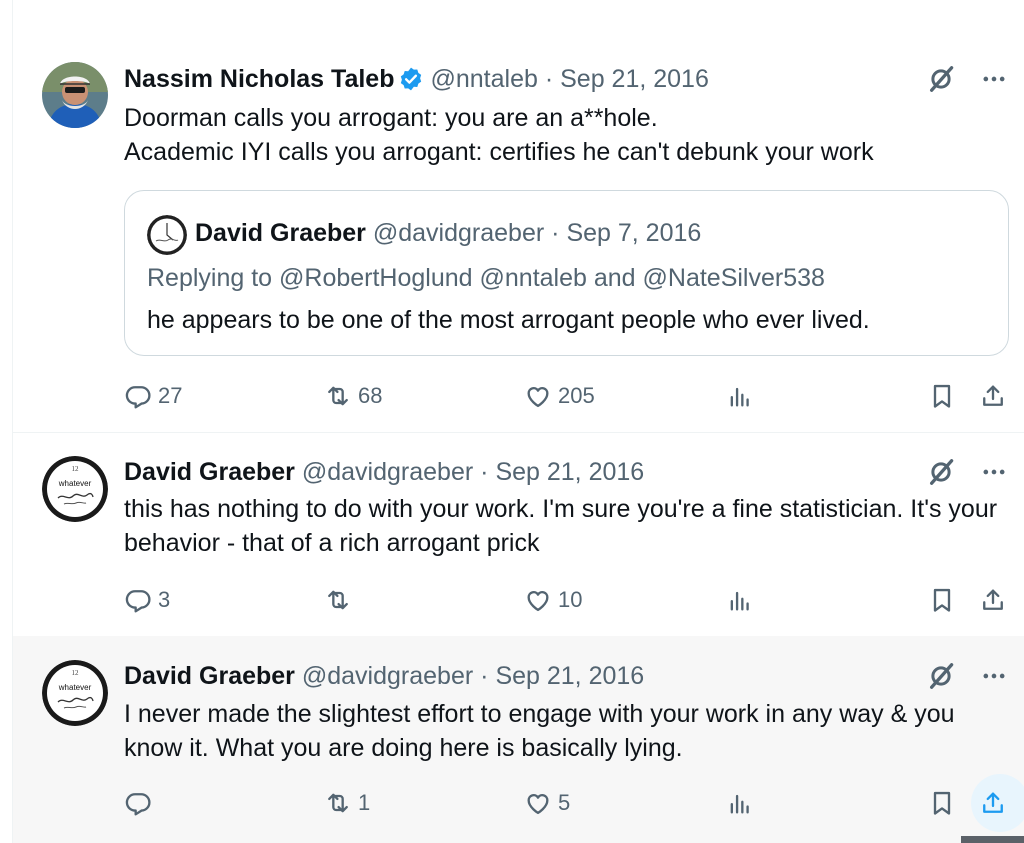 The height and width of the screenshot is (843, 1024). I want to click on like-count: 10, so click(570, 599).